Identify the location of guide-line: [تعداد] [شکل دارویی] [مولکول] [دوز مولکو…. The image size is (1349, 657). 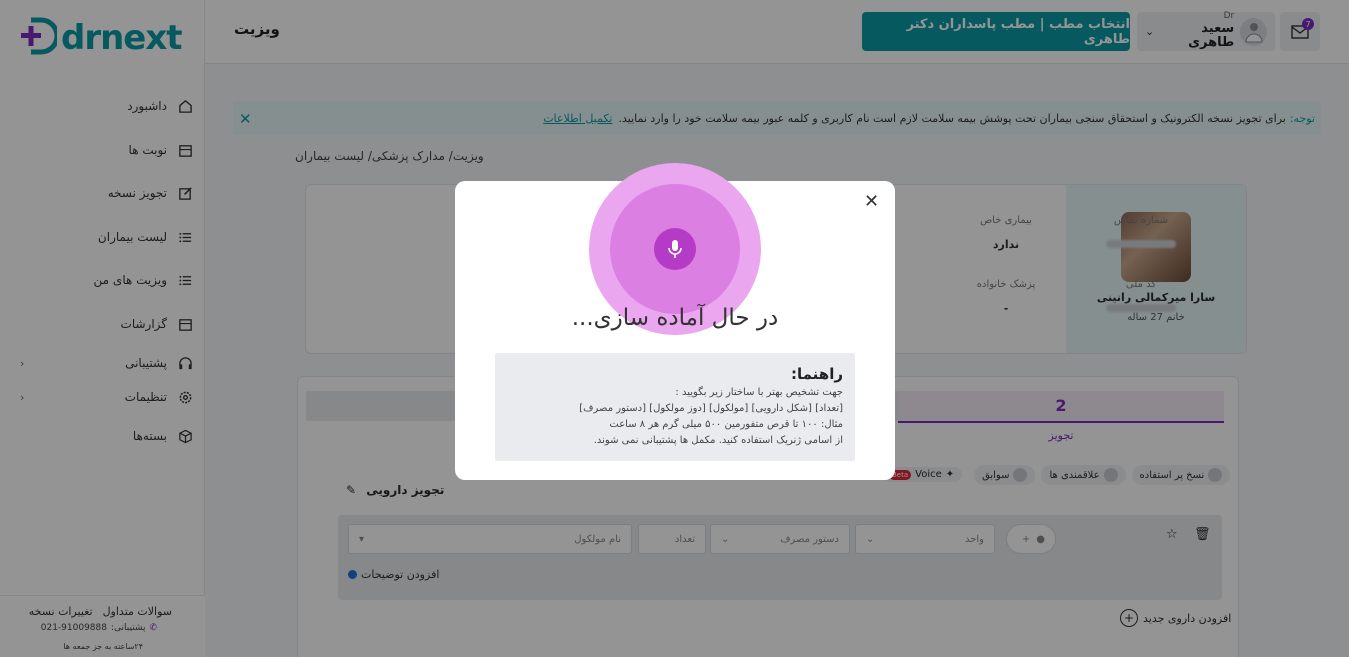
(711, 408).